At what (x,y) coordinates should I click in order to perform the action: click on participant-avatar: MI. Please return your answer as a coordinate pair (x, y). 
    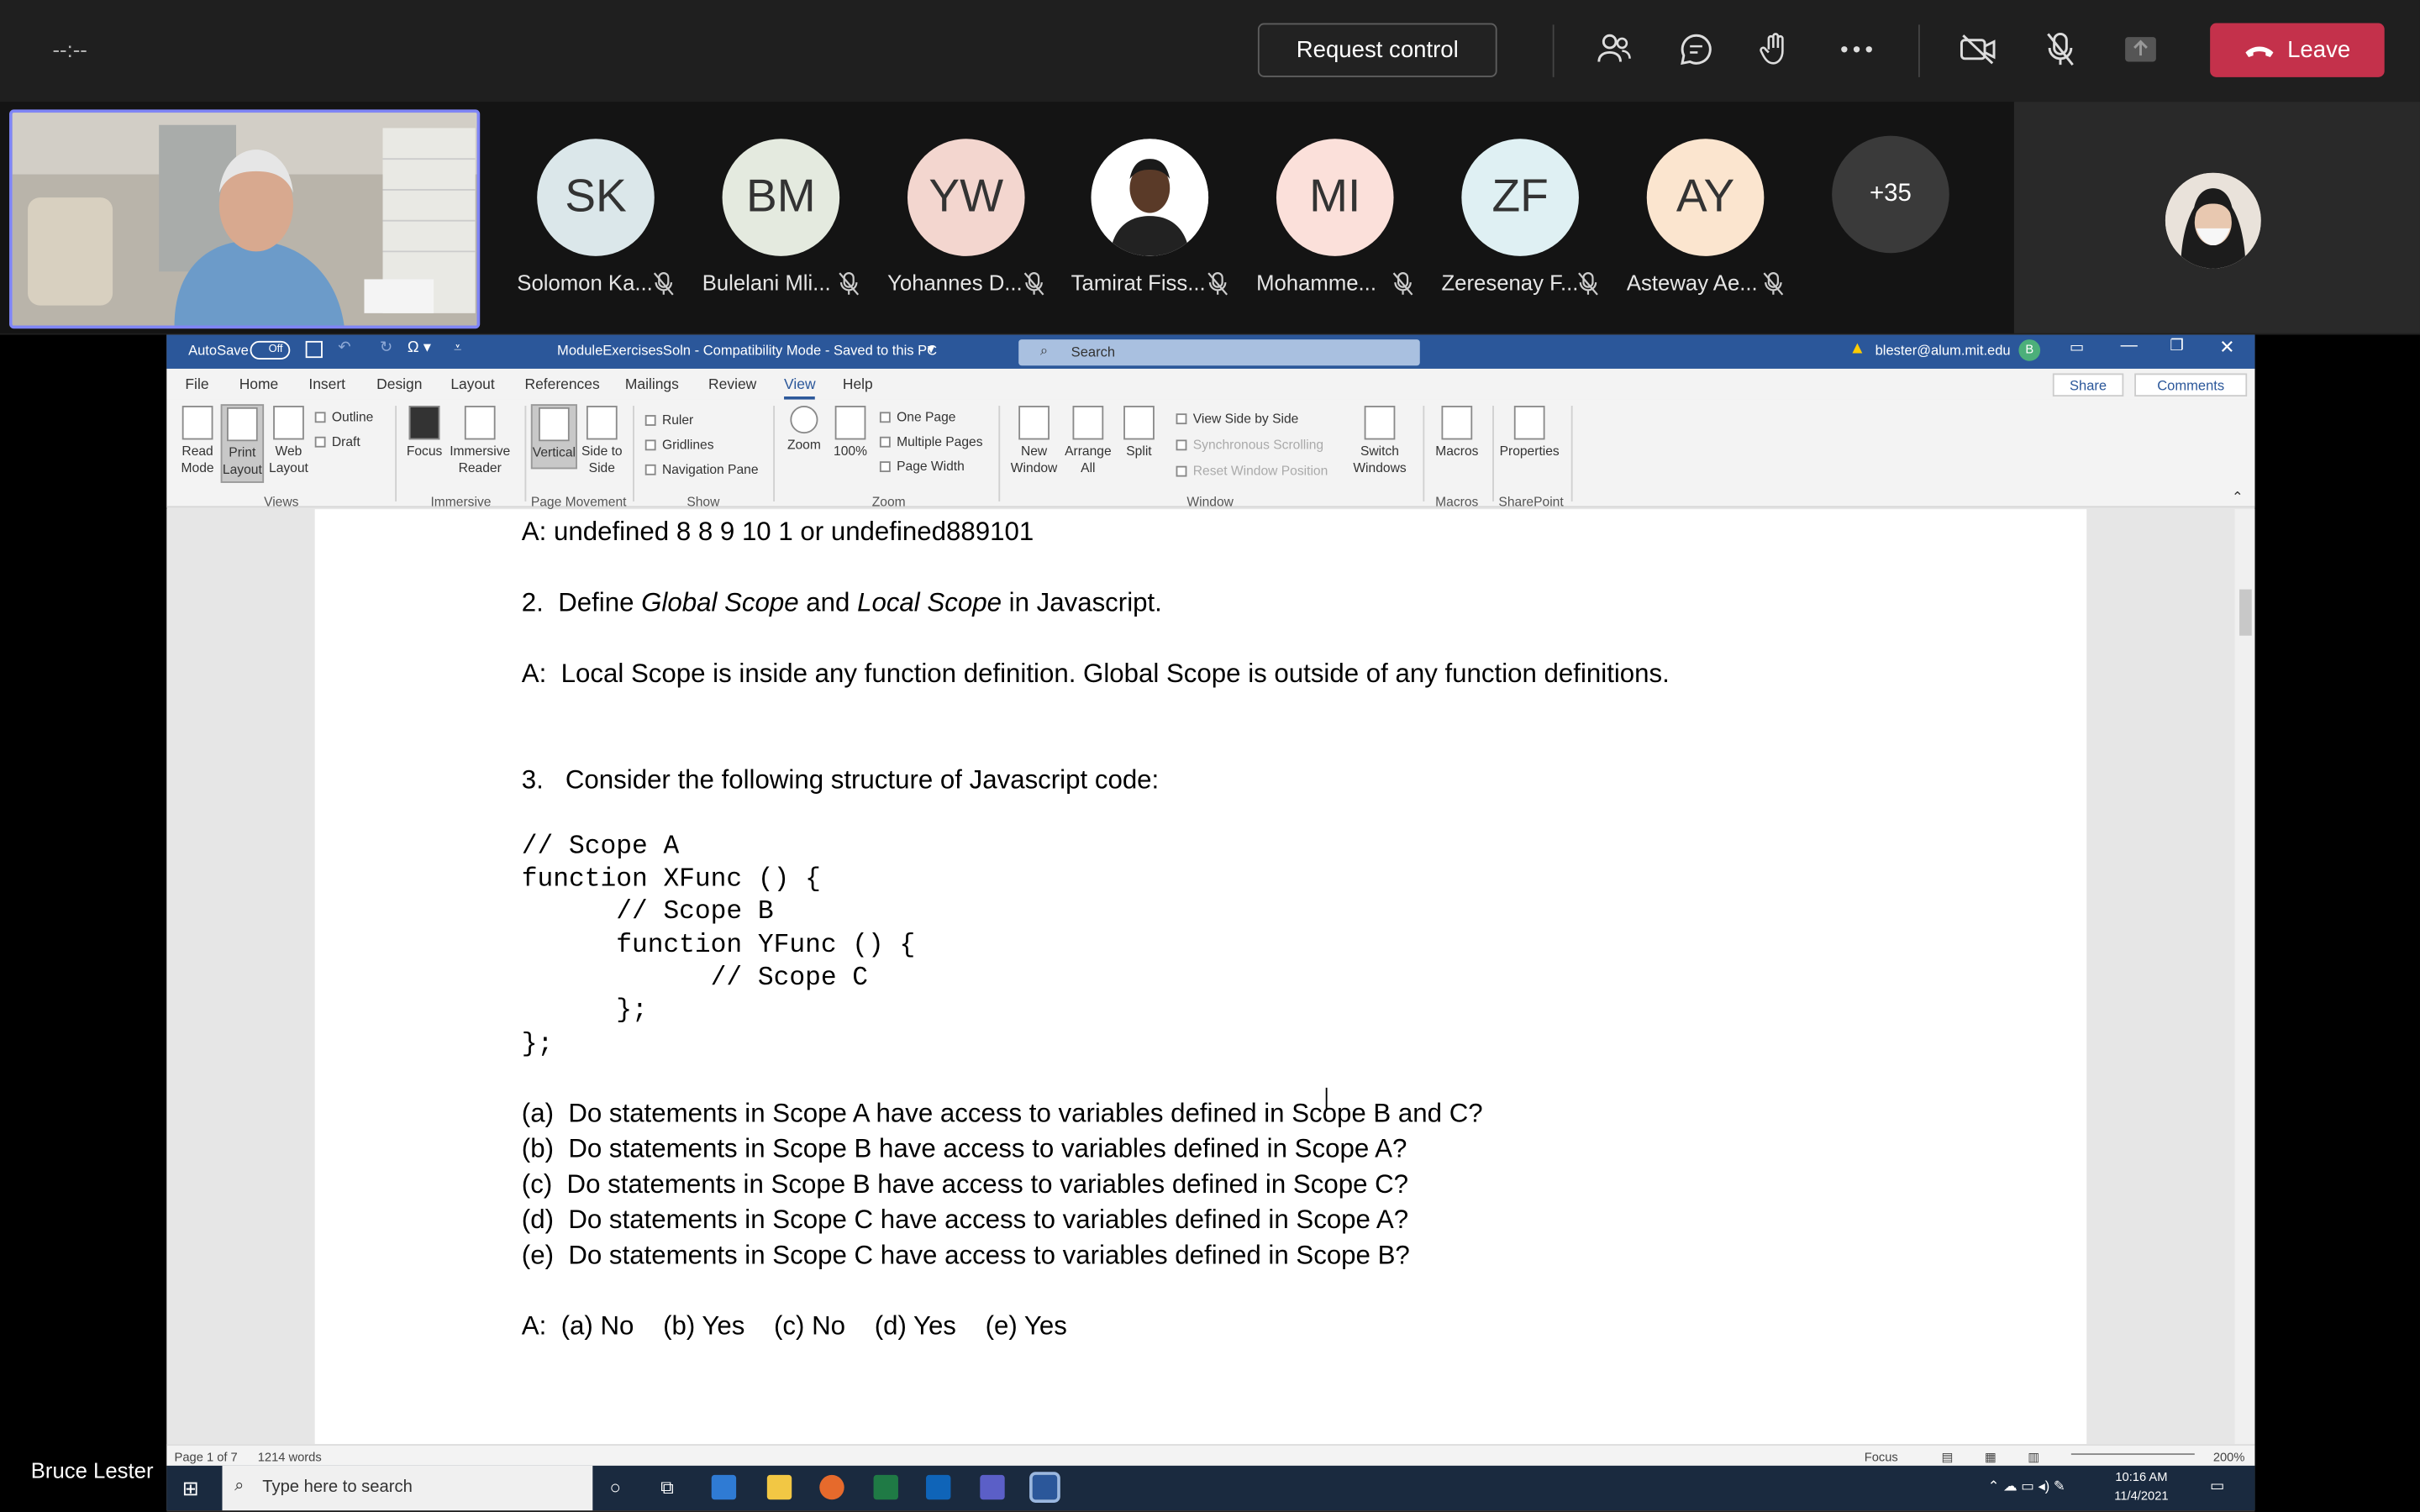
    Looking at the image, I should click on (1335, 197).